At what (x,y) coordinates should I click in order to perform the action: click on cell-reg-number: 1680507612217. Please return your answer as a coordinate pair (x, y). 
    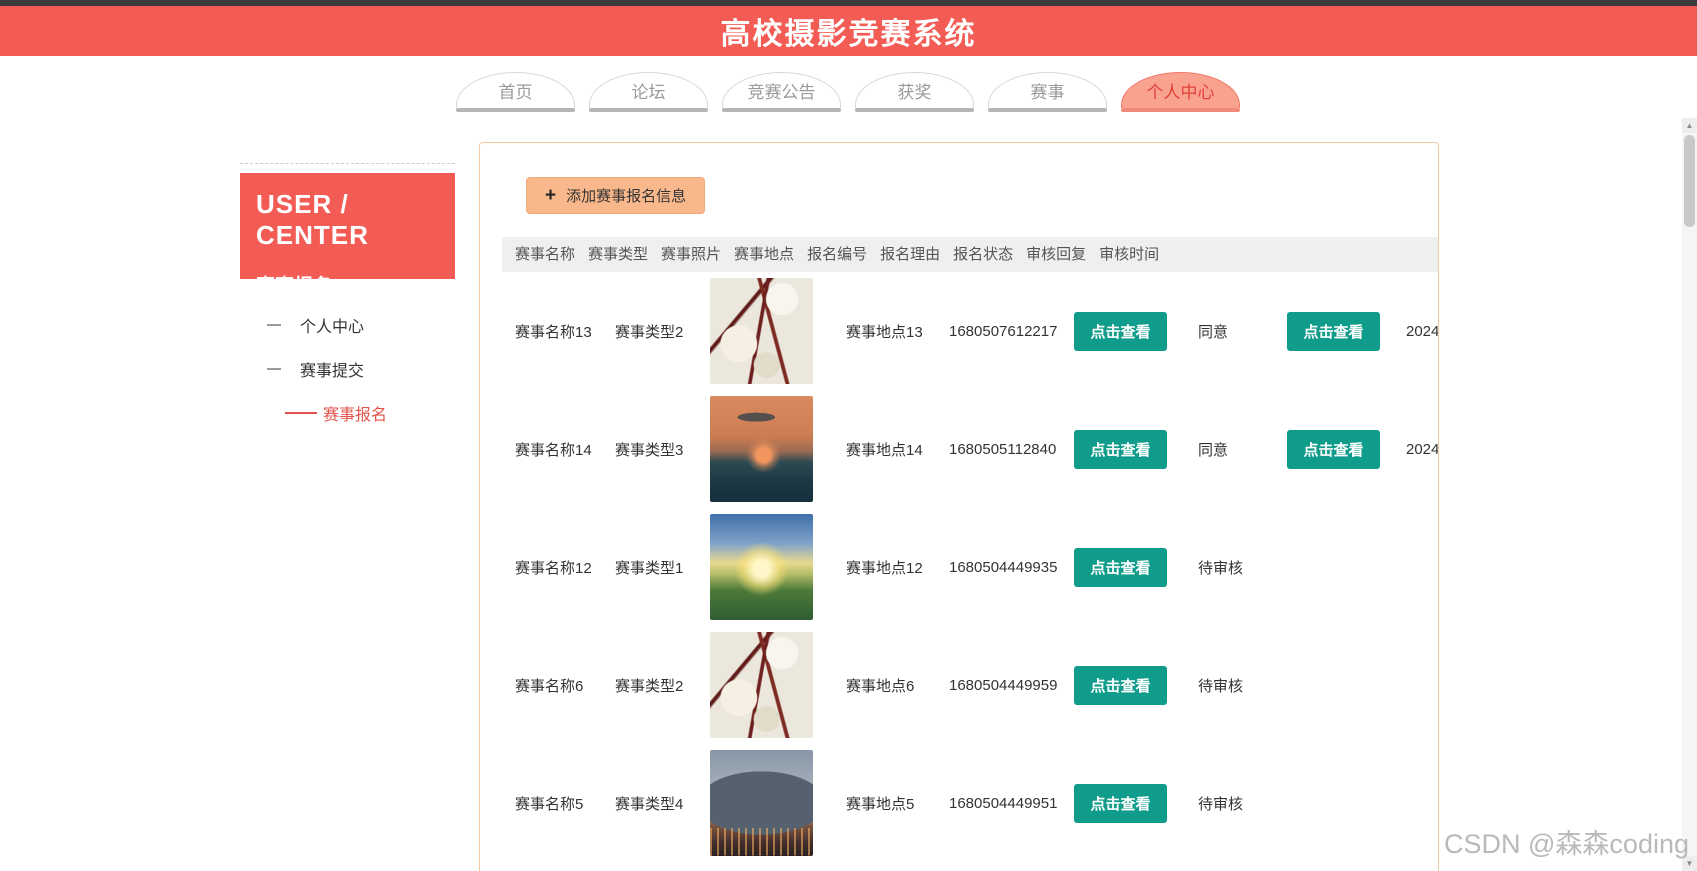
    Looking at the image, I should click on (1003, 331).